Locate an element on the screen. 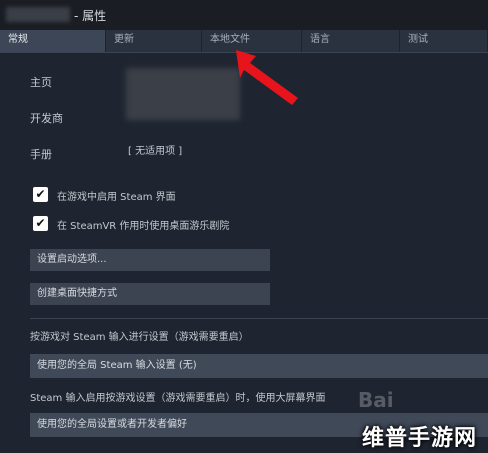  faint-watermark-icon: Bai is located at coordinates (376, 400).